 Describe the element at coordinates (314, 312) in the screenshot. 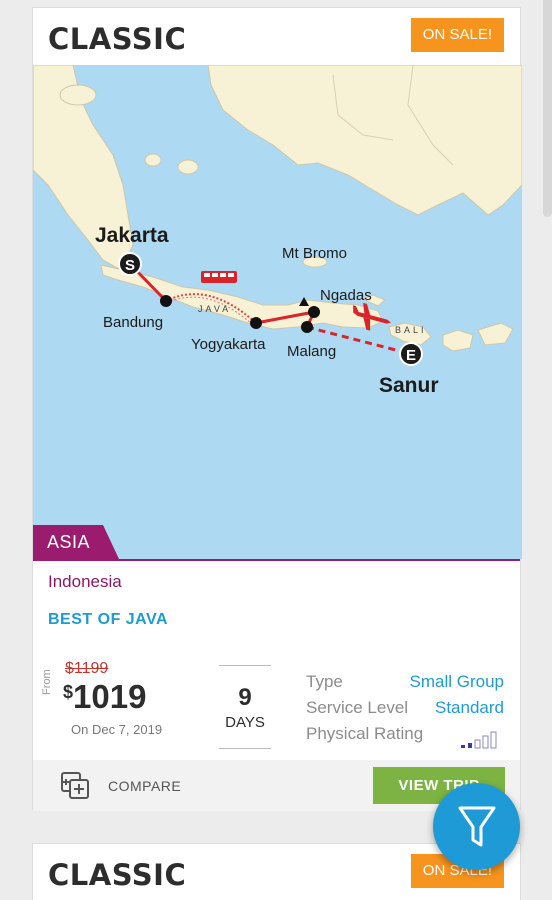

I see `stop-dot-ngadas` at that location.